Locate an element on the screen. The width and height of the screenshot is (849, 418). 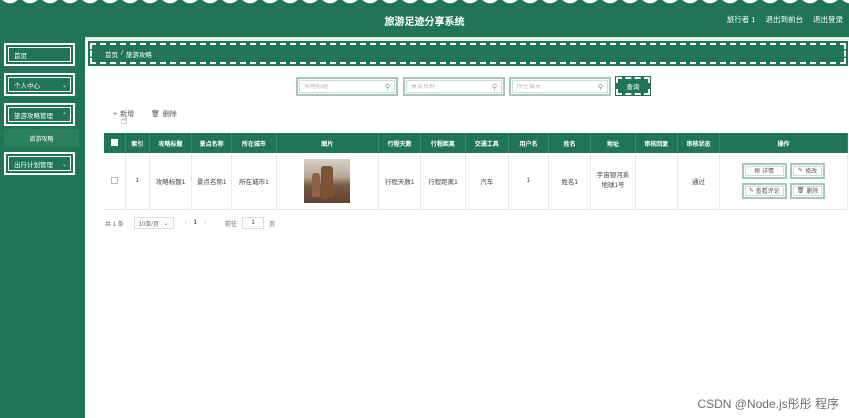
back-to-front-link: 退出到前台 is located at coordinates (785, 19).